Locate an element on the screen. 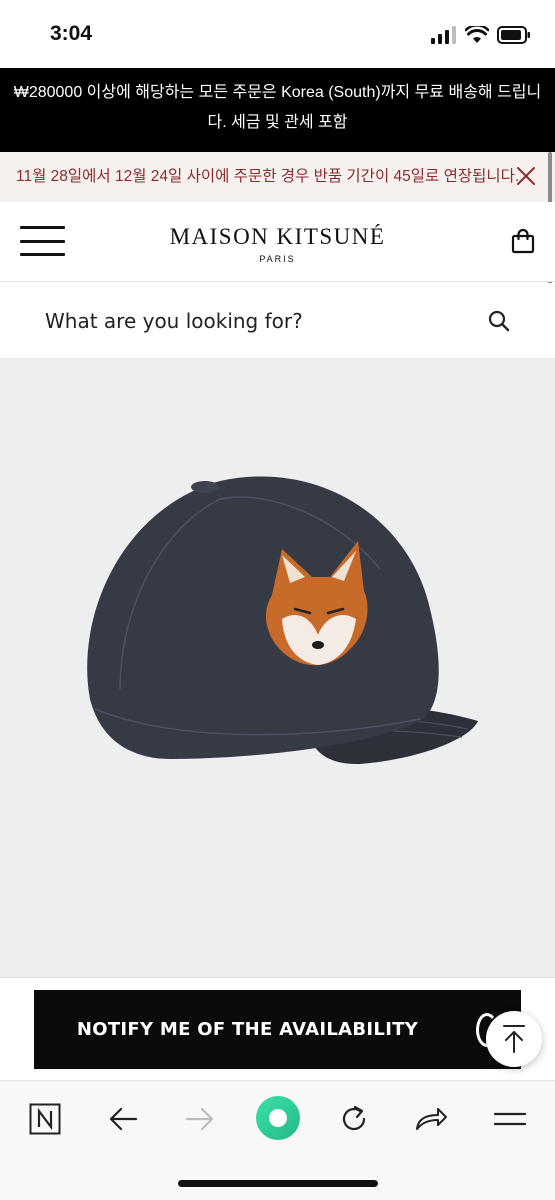 This screenshot has height=1200, width=555. wifi-icon is located at coordinates (477, 34).